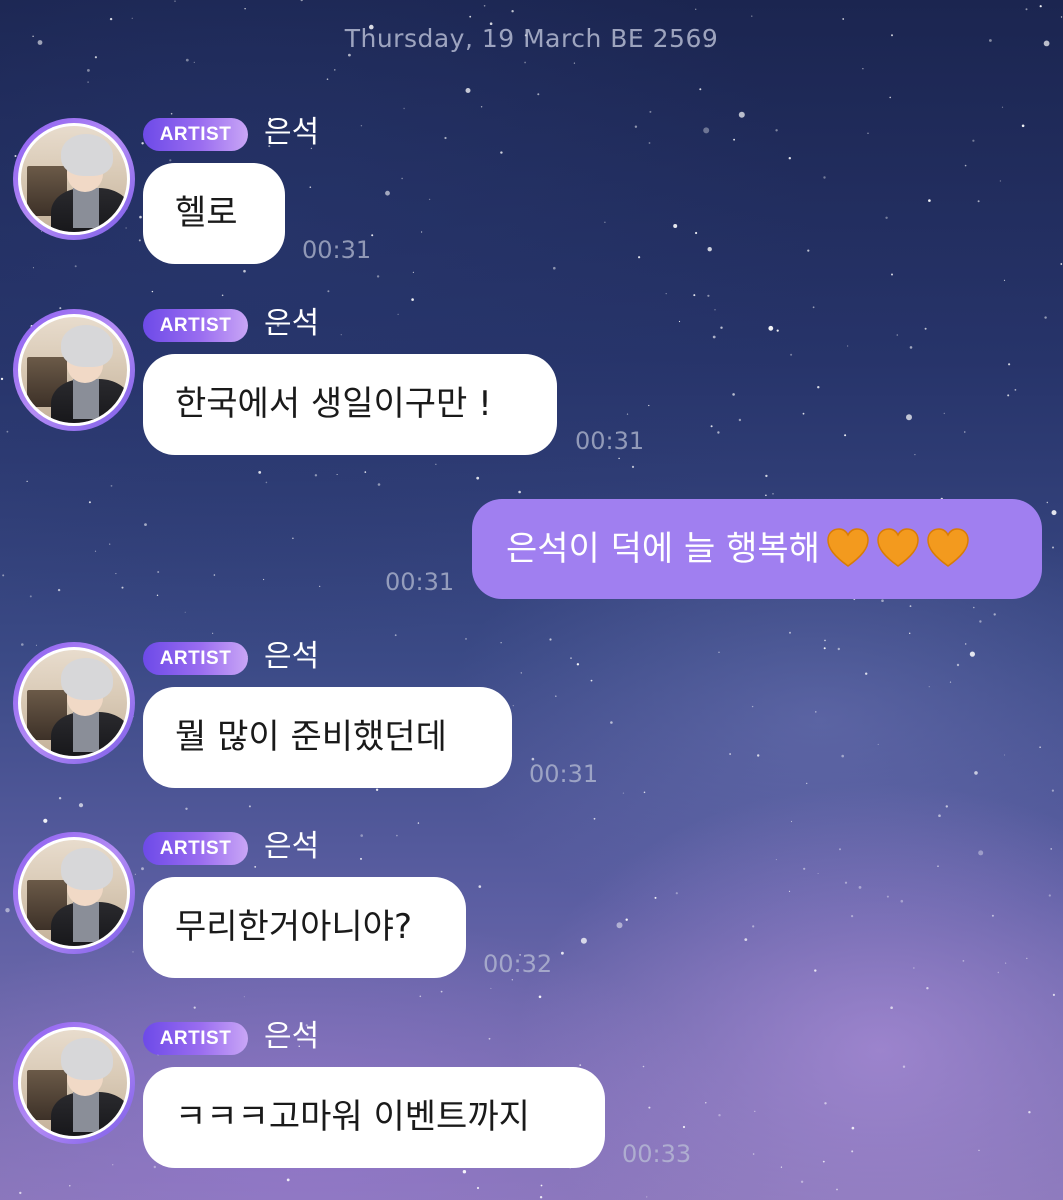 The height and width of the screenshot is (1200, 1063). Describe the element at coordinates (327, 737) in the screenshot. I see `message-bubble: 뭘 많이 준비했던데` at that location.